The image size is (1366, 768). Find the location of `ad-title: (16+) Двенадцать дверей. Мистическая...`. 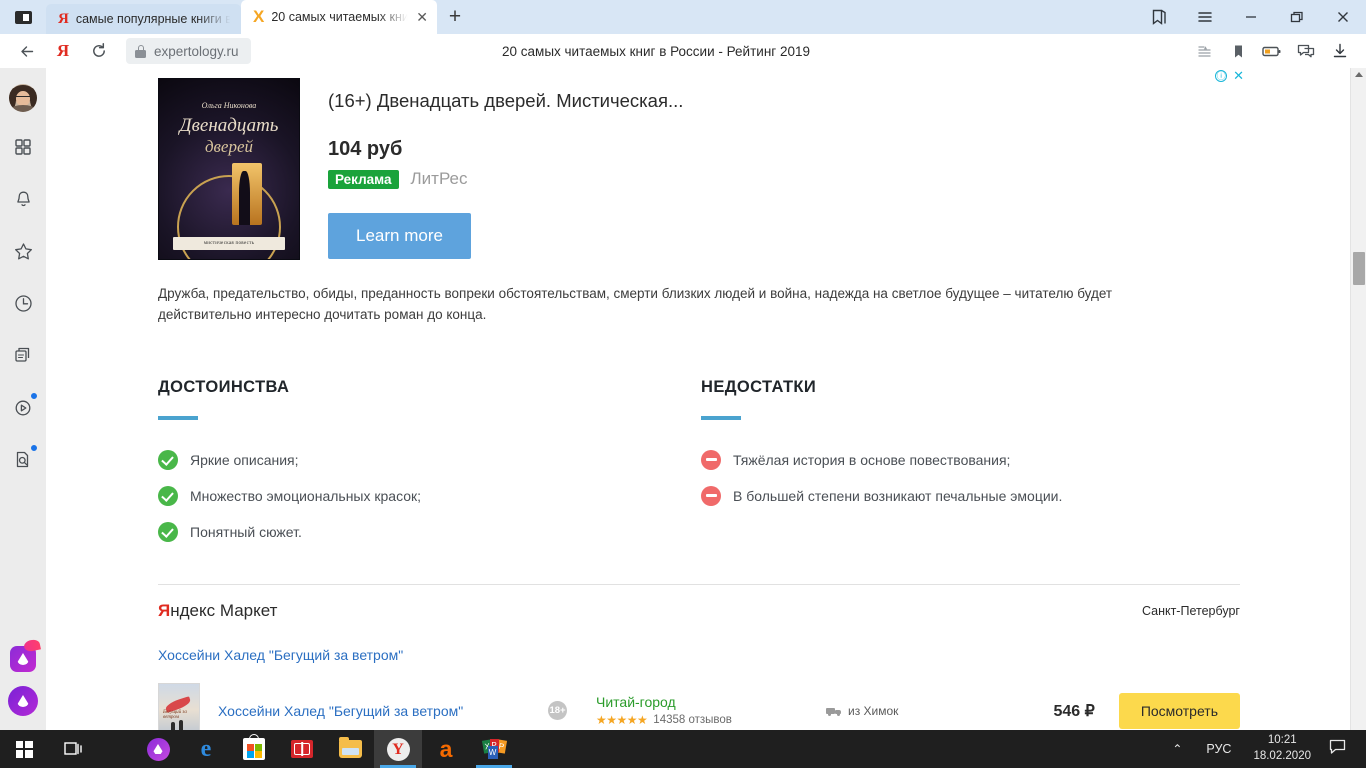

ad-title: (16+) Двенадцать дверей. Мистическая... is located at coordinates (784, 101).